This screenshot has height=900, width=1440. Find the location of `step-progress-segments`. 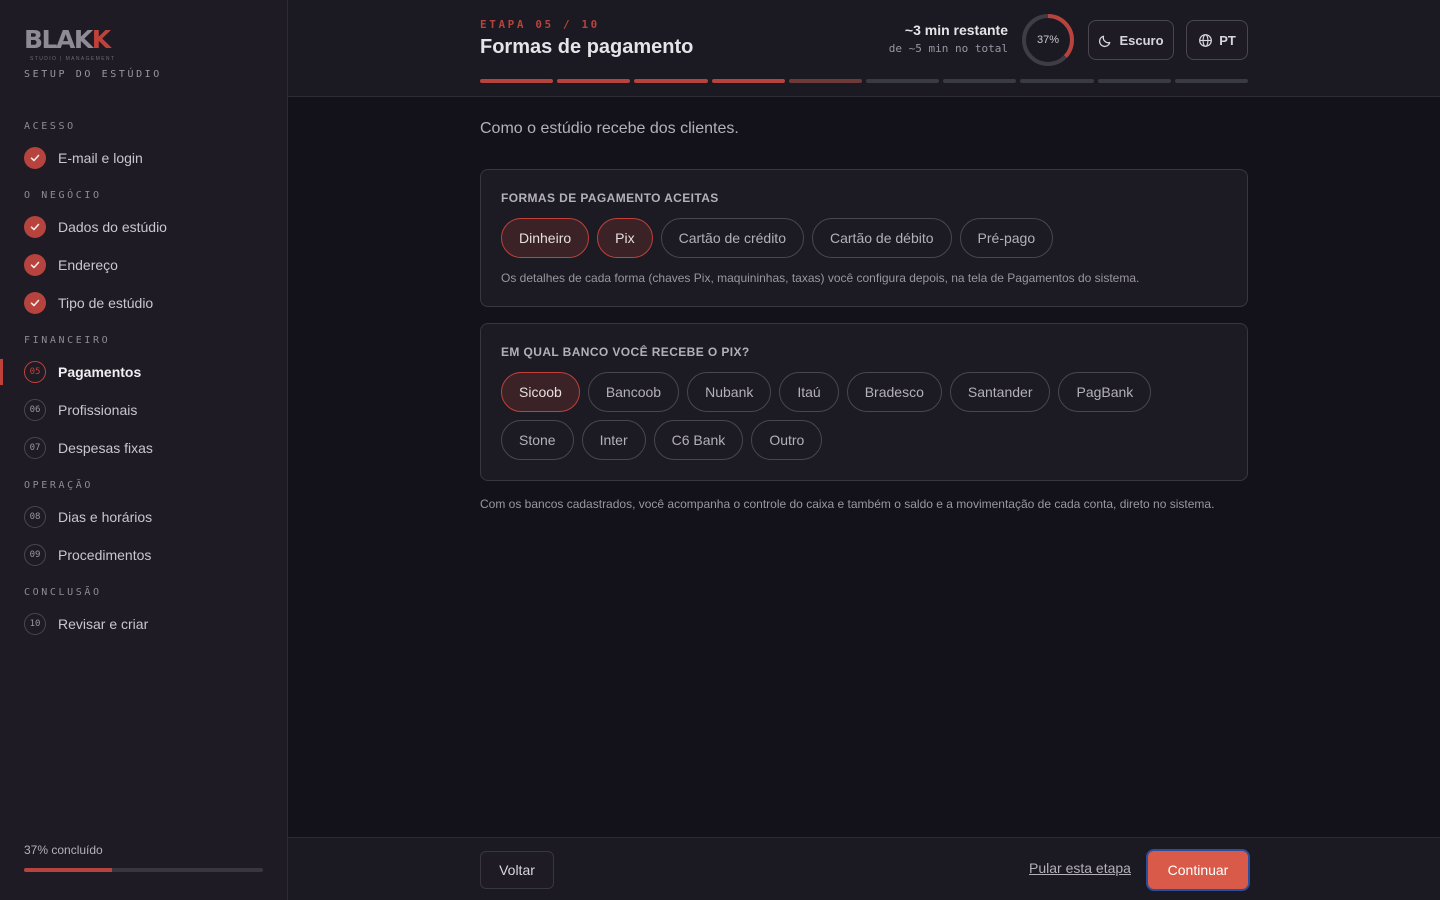

step-progress-segments is located at coordinates (864, 81).